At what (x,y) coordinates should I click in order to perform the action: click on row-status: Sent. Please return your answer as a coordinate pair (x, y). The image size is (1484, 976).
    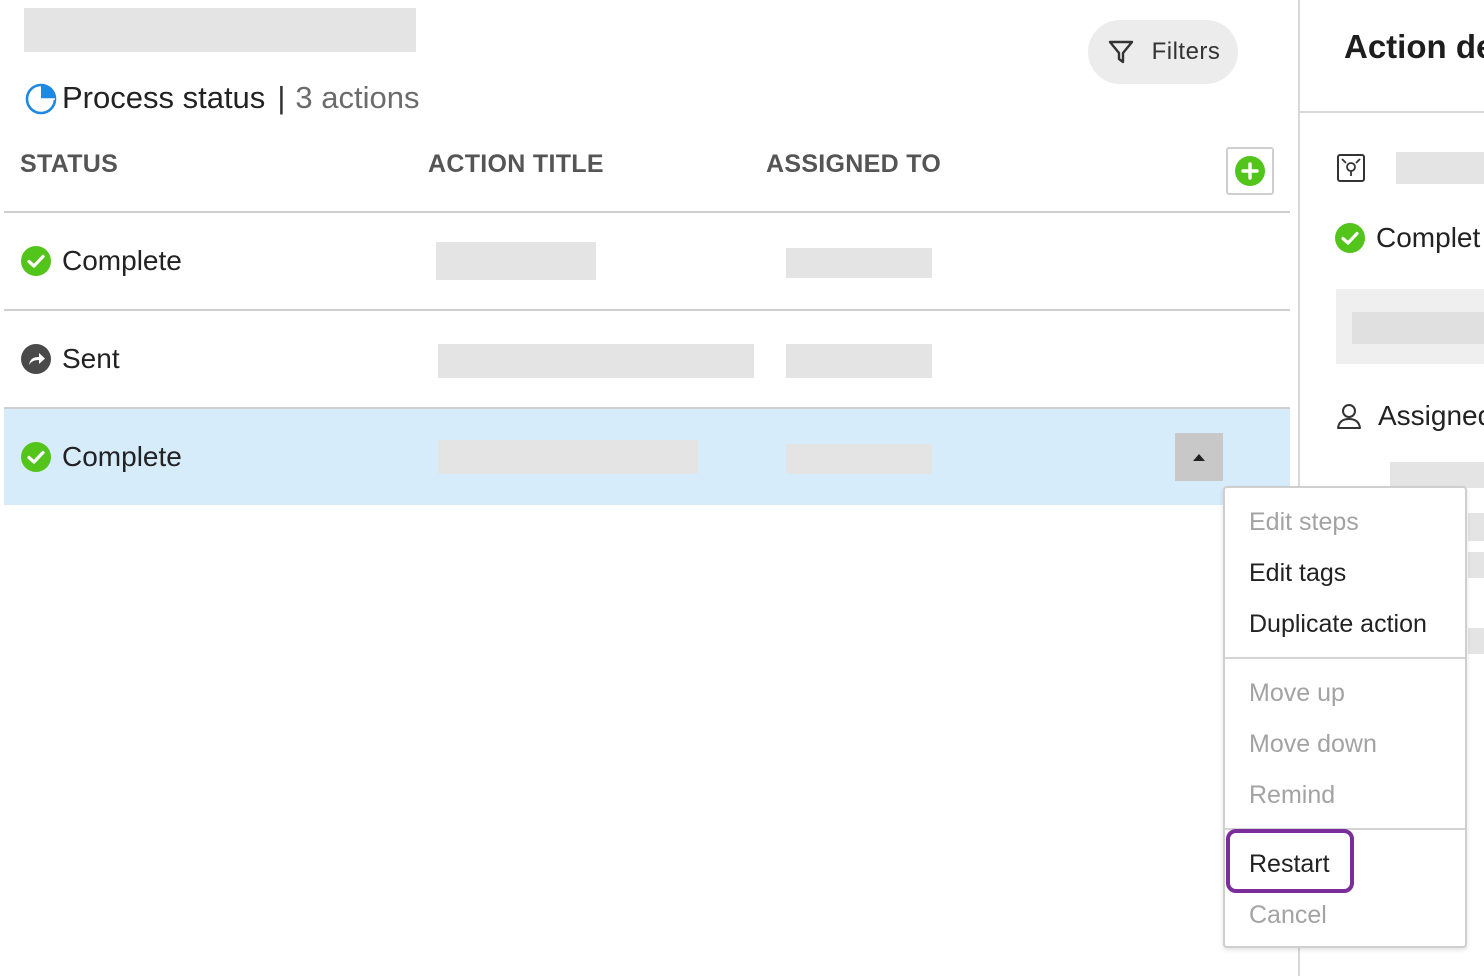
    Looking at the image, I should click on (70, 359).